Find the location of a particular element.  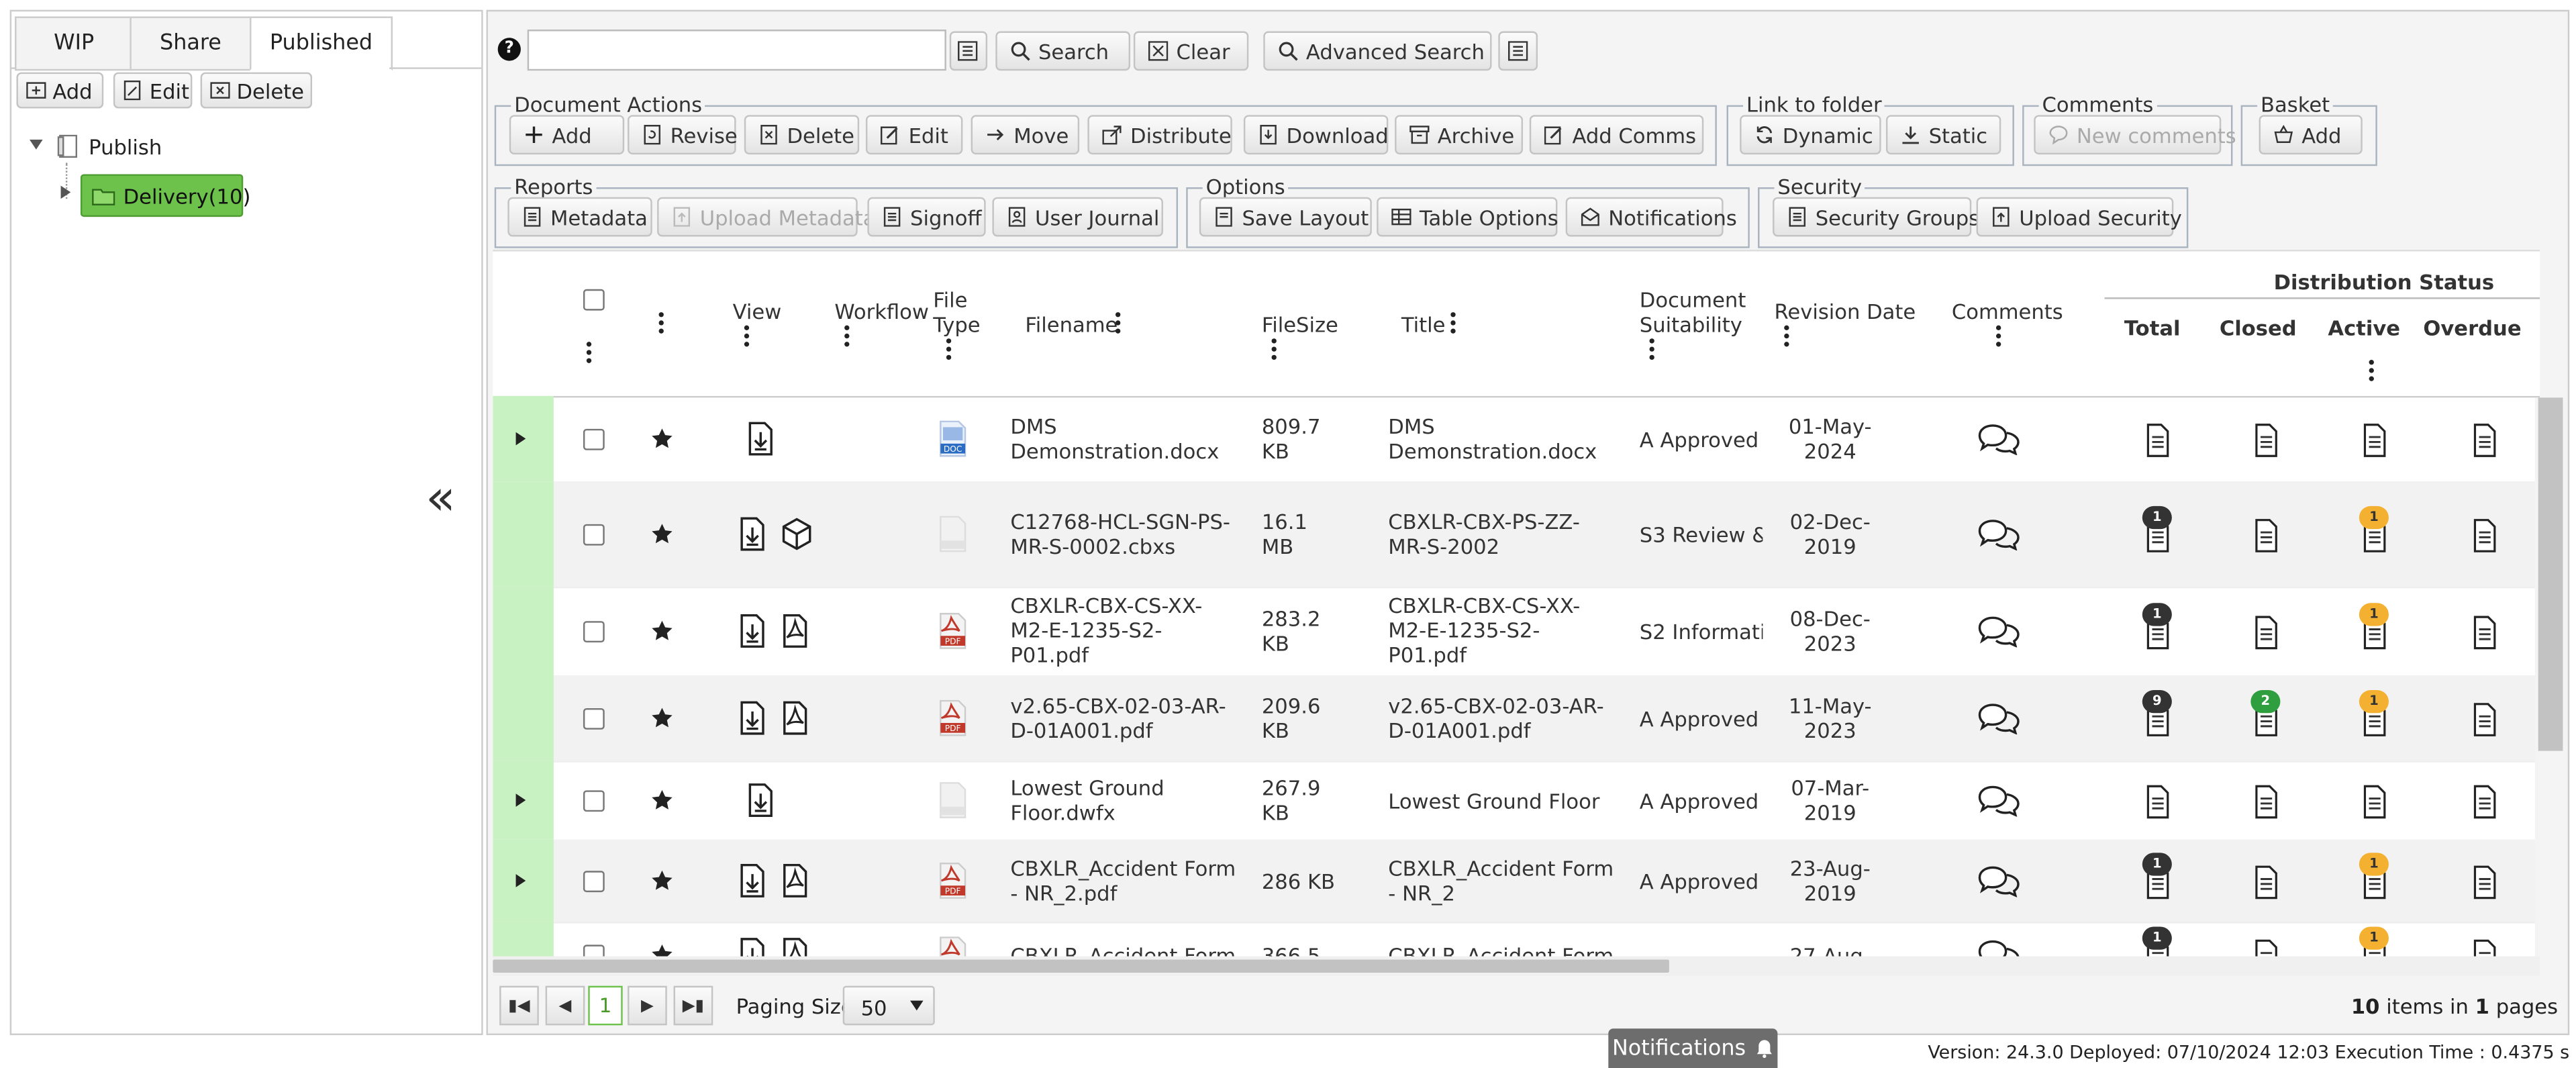

horizontal-scrollbar is located at coordinates (1516, 966).